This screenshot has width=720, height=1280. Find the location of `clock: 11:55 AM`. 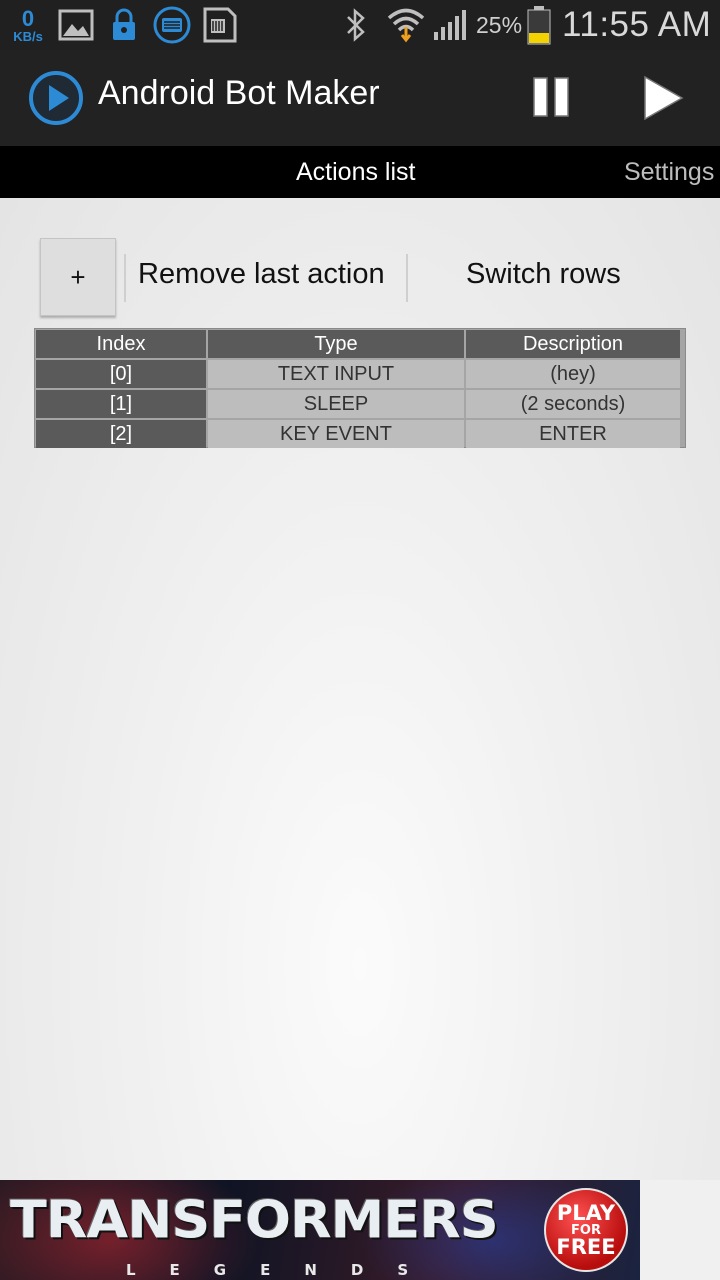

clock: 11:55 AM is located at coordinates (637, 24).